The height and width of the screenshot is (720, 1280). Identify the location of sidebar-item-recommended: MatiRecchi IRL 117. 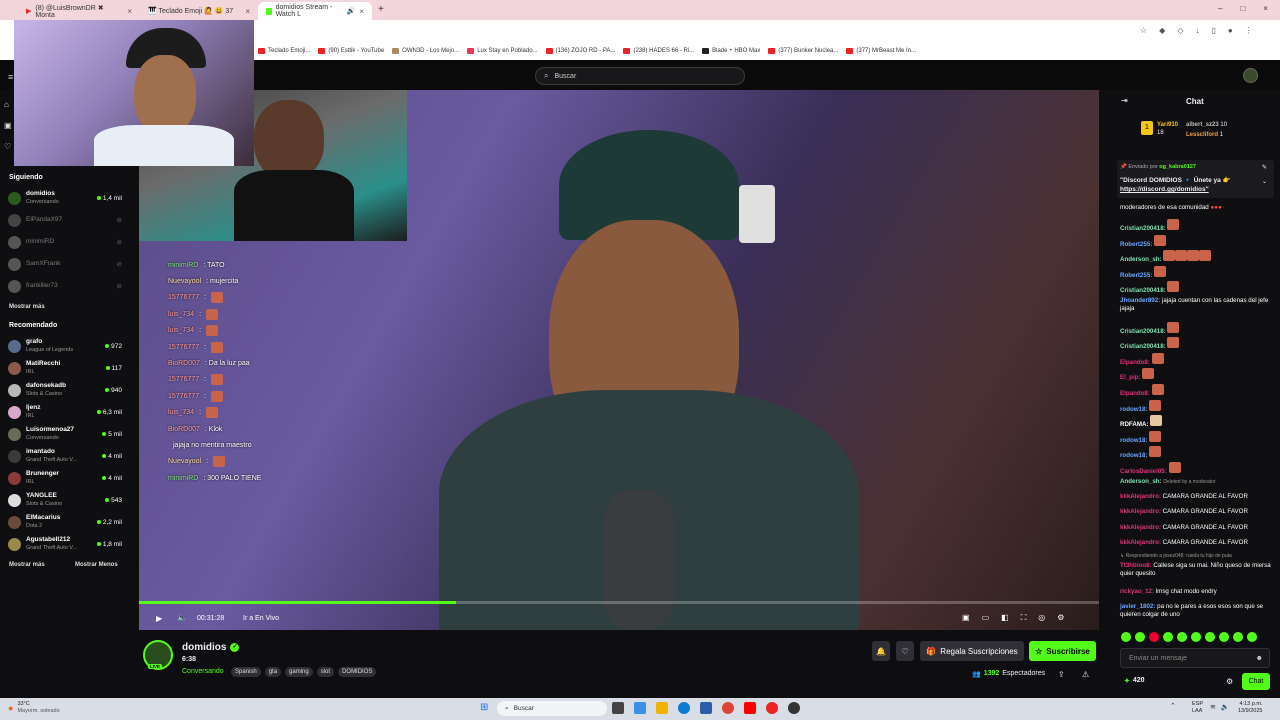
(65, 368).